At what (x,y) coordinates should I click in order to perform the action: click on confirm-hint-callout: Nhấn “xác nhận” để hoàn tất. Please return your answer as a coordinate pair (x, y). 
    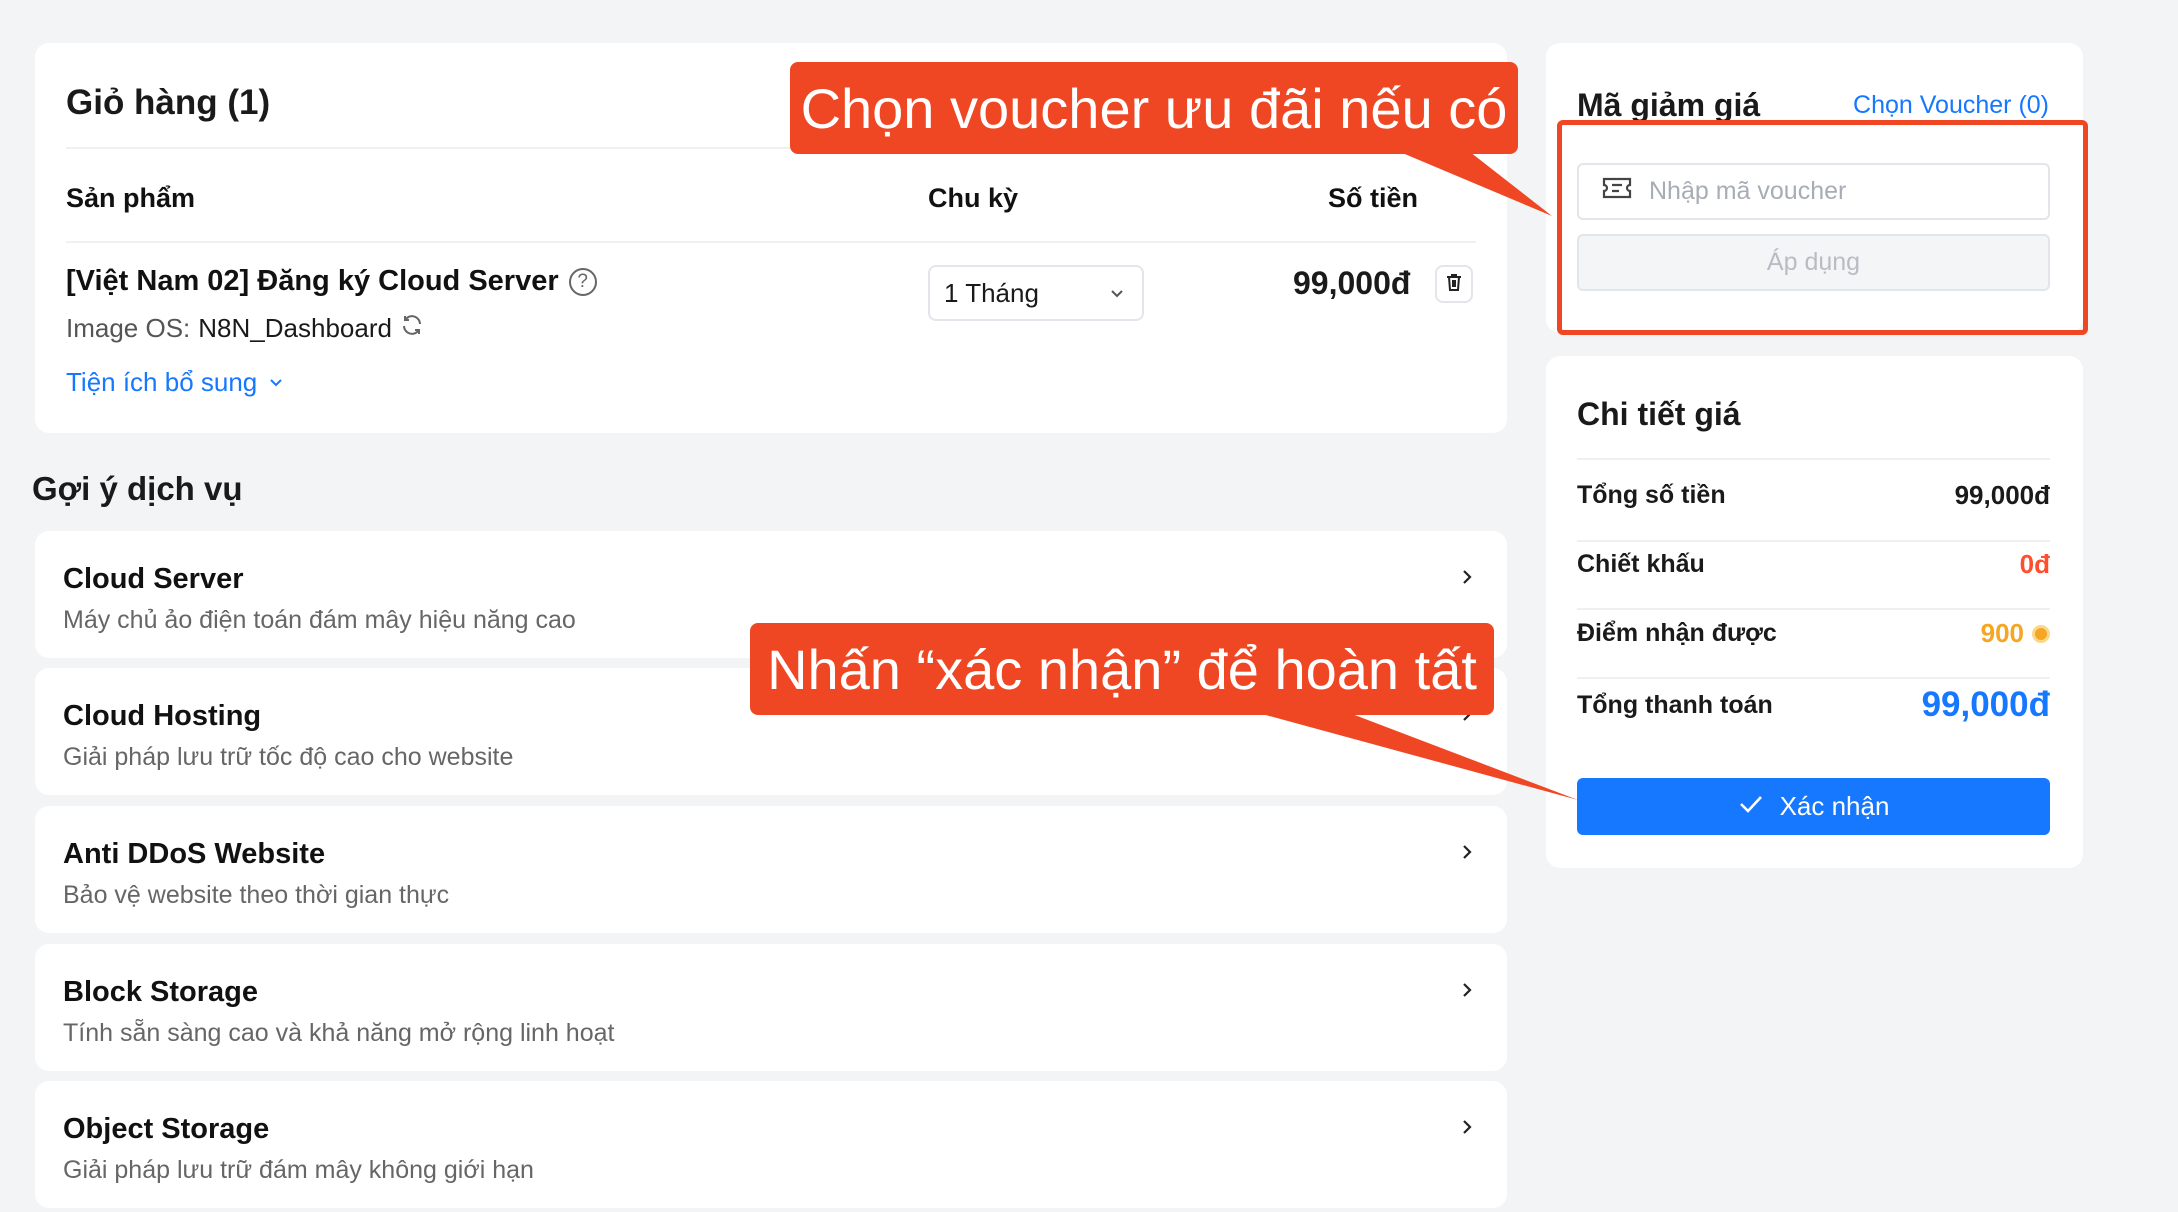
    Looking at the image, I should click on (1122, 669).